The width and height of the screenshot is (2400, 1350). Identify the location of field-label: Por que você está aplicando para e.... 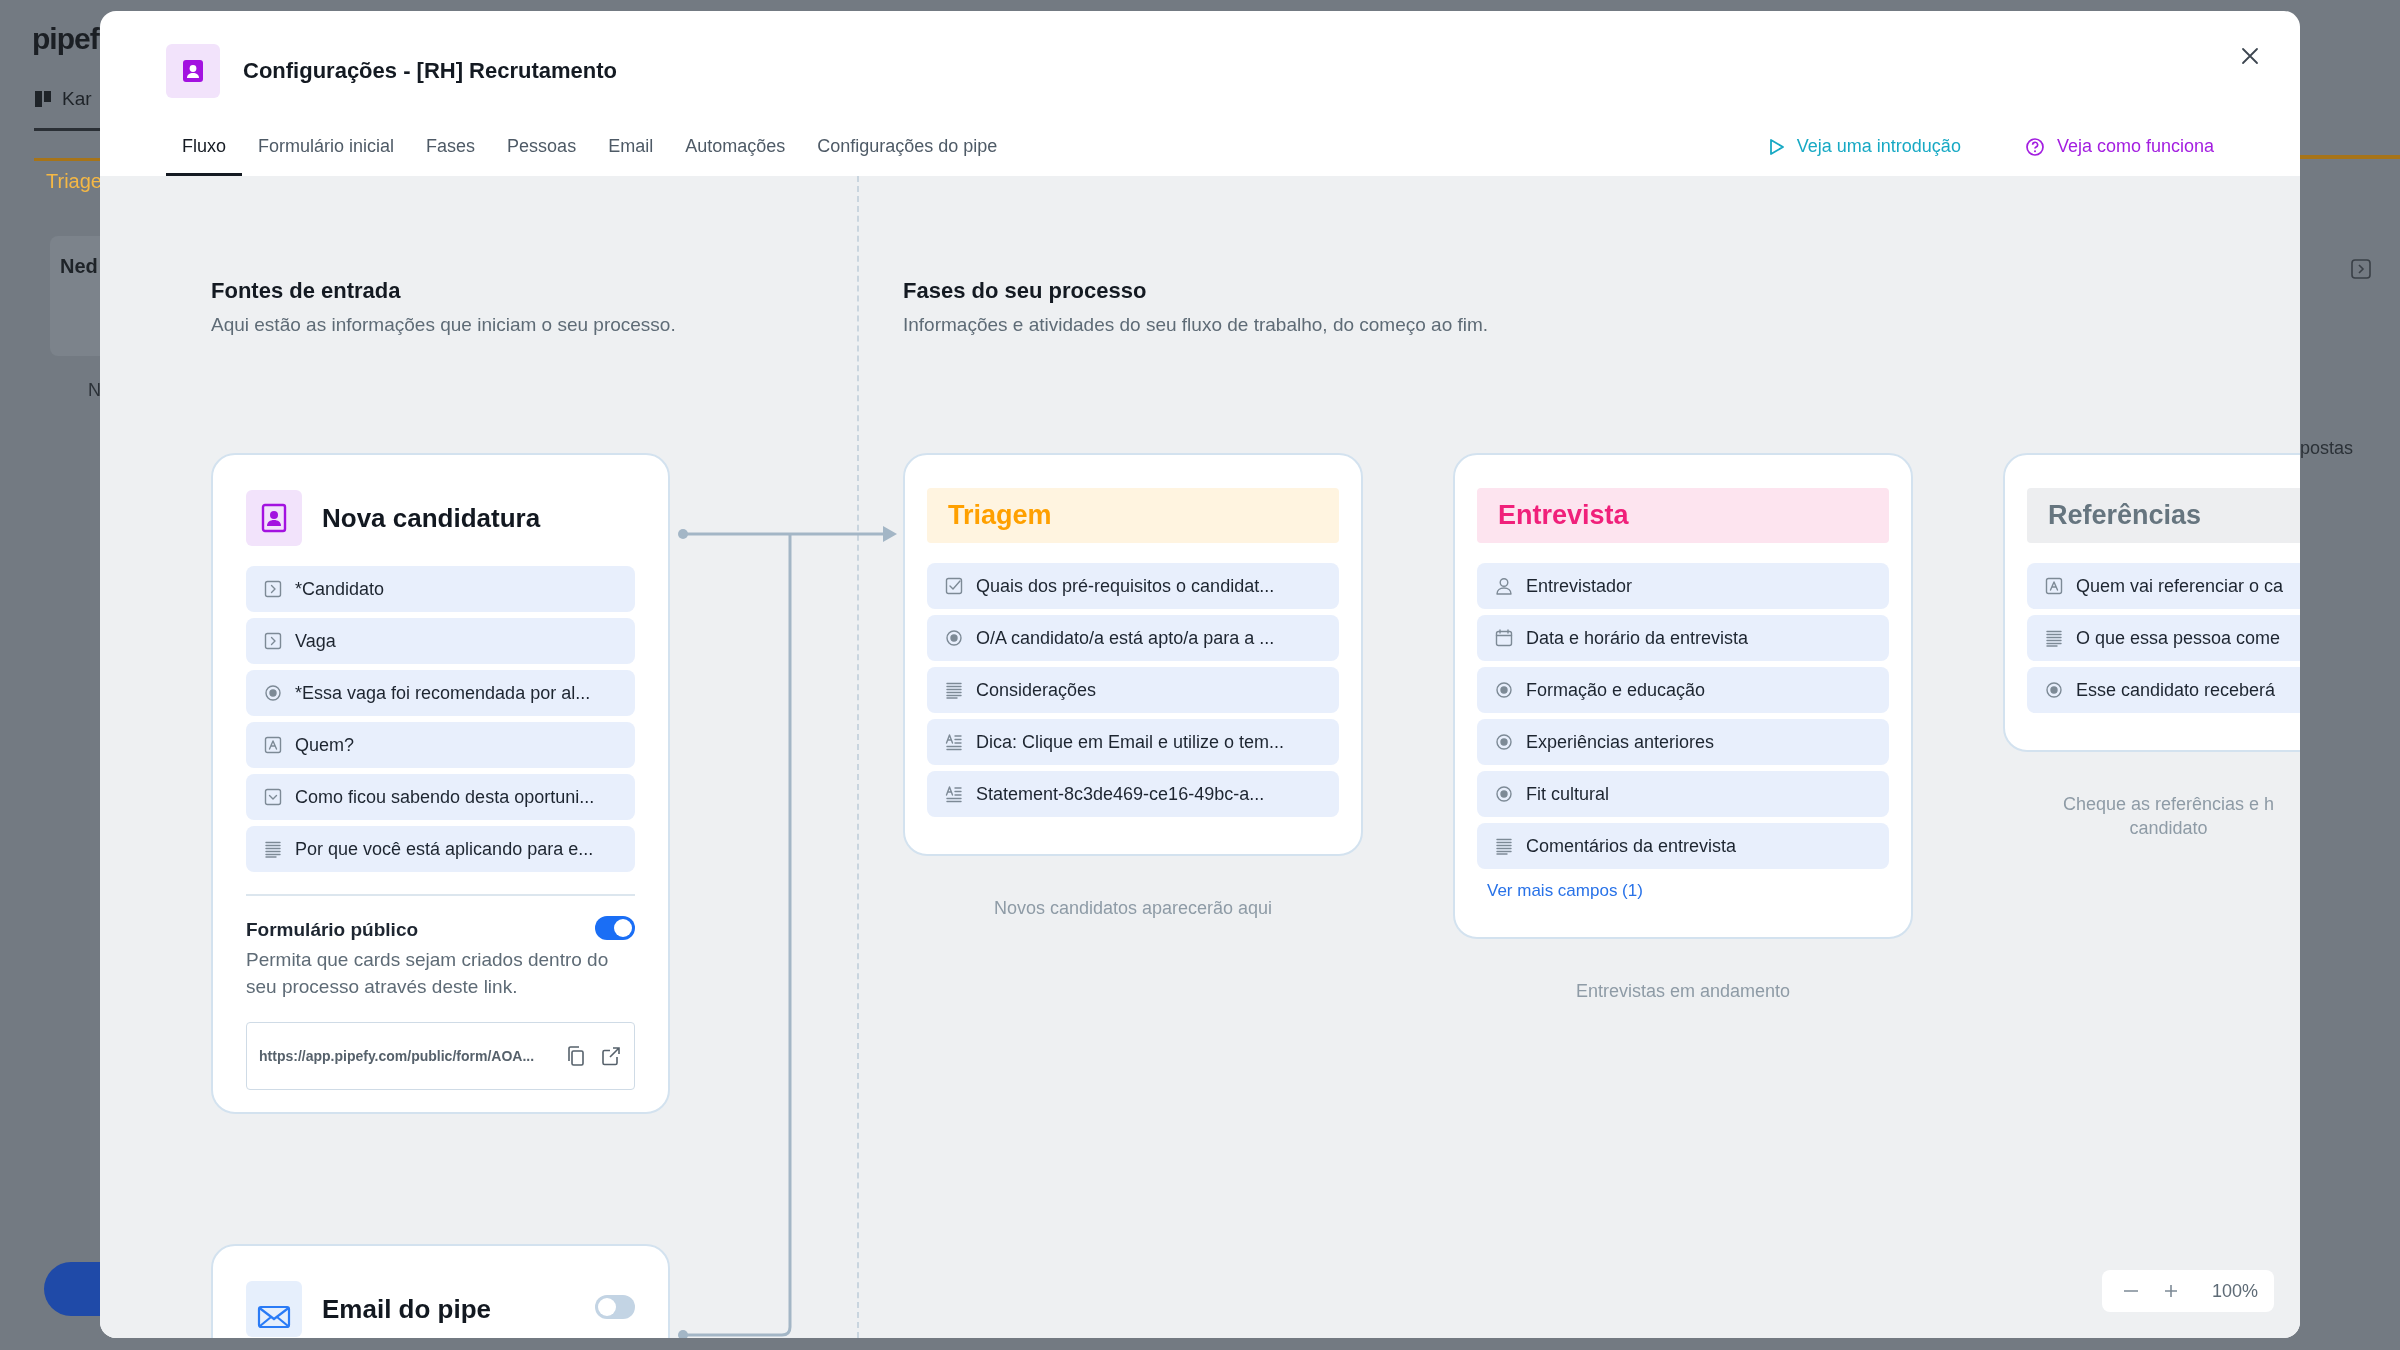
(444, 849).